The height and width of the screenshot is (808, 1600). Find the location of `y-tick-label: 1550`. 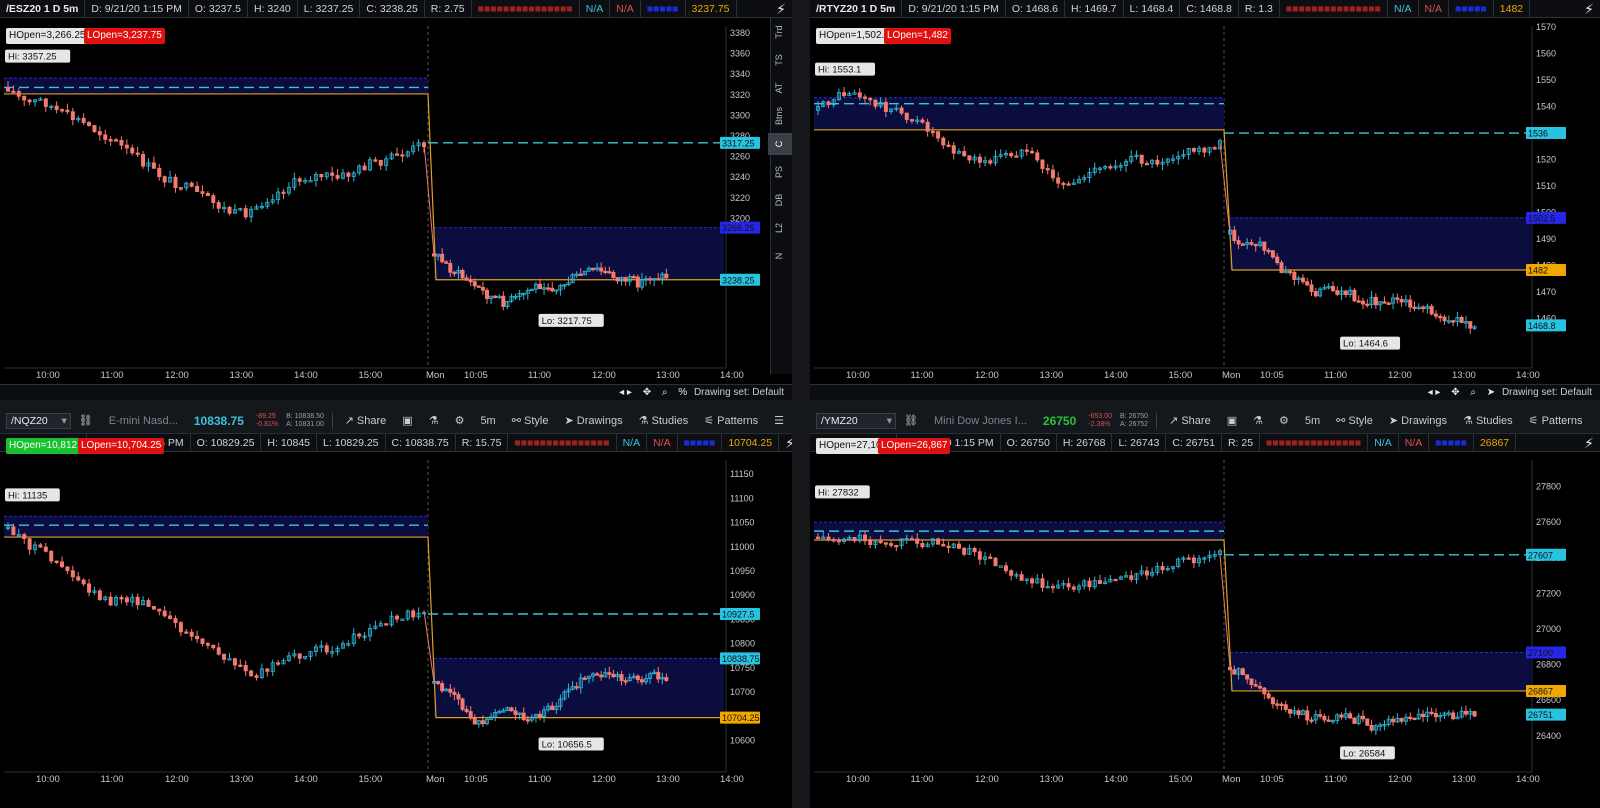

y-tick-label: 1550 is located at coordinates (1546, 80).